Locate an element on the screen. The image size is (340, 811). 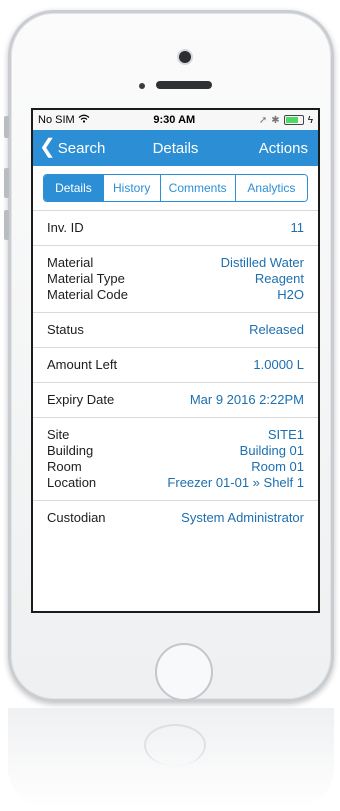
phone-reflection is located at coordinates (171, 758).